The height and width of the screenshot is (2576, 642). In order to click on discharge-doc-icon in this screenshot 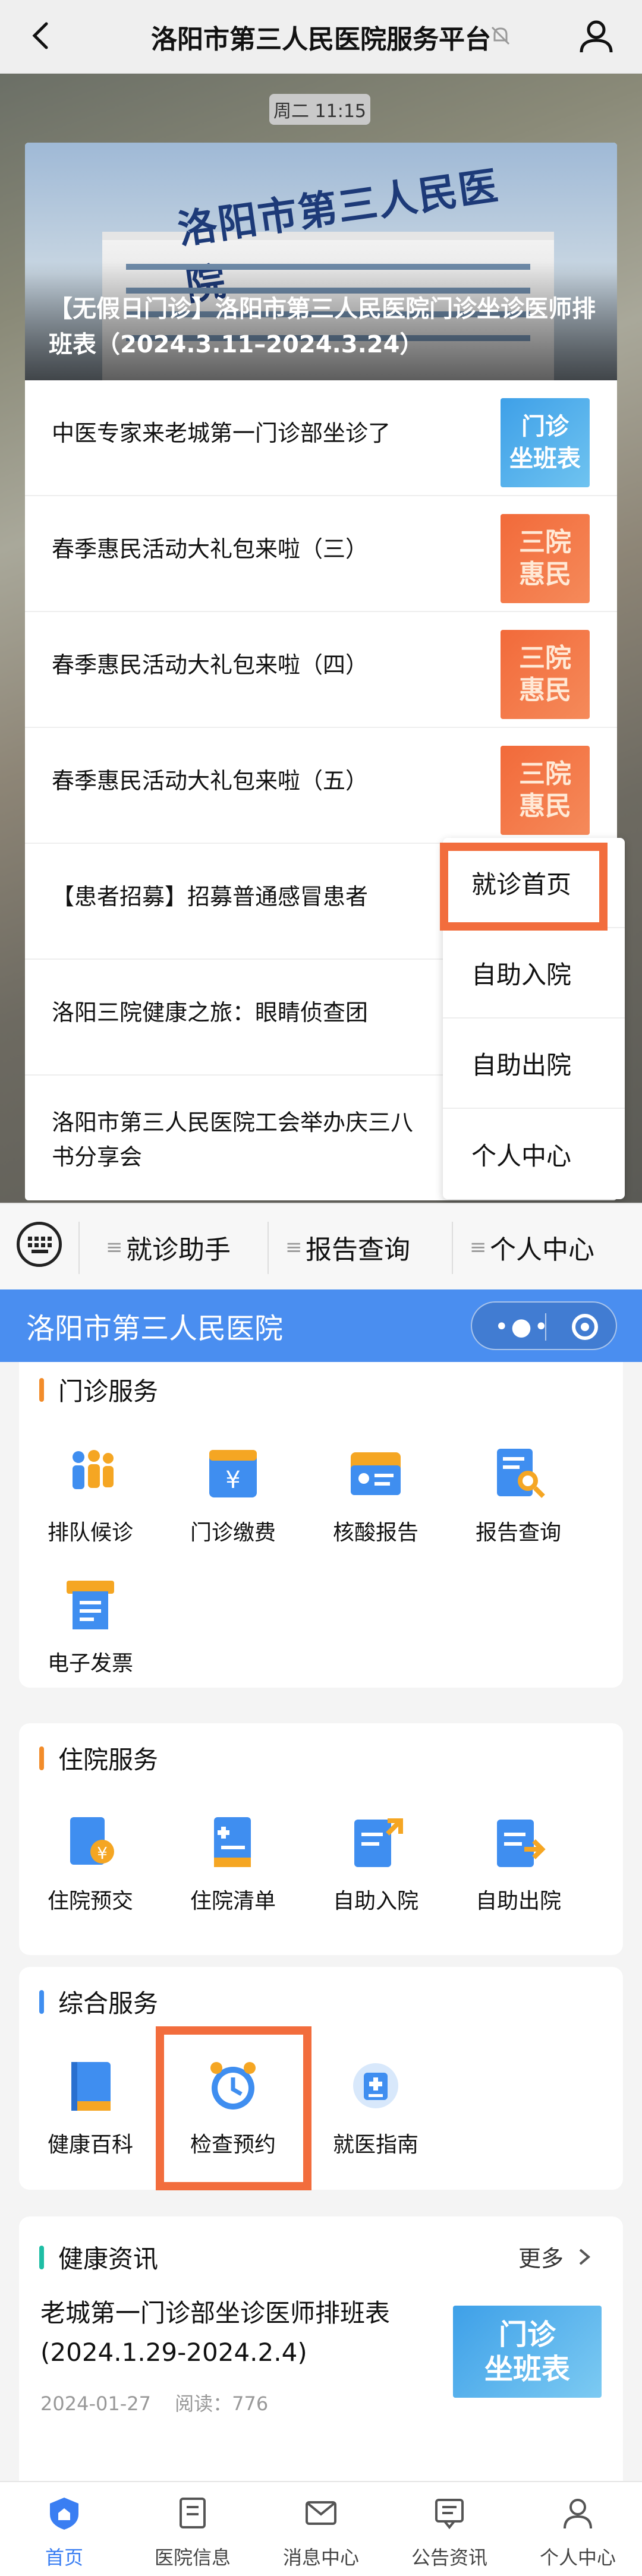, I will do `click(521, 1844)`.